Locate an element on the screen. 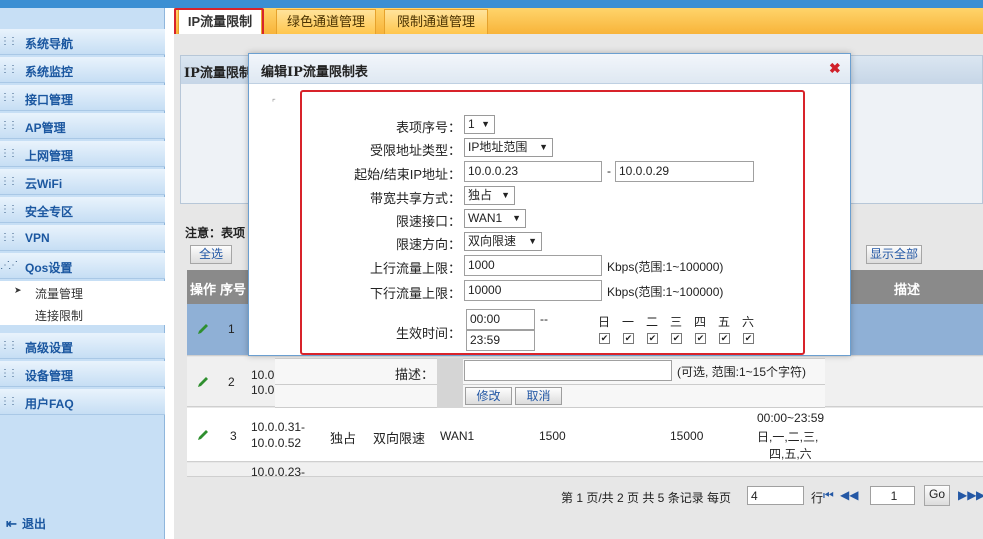 The width and height of the screenshot is (983, 539). down-limit-hint: Kbps(范围:1~100000) is located at coordinates (665, 292).